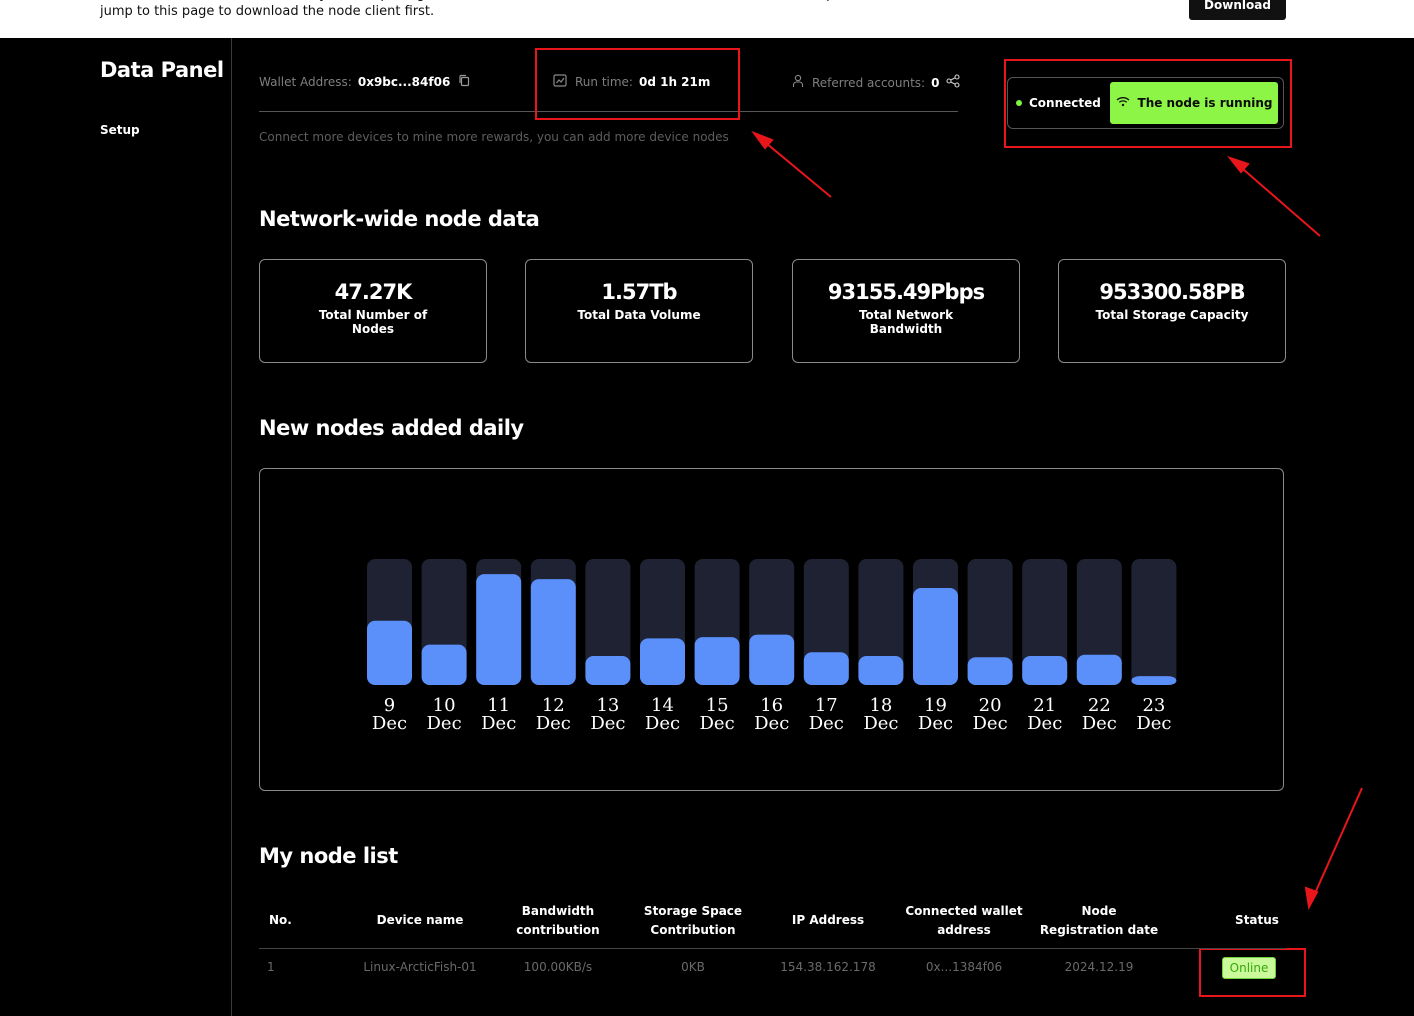 Image resolution: width=1414 pixels, height=1016 pixels. Describe the element at coordinates (558, 967) in the screenshot. I see `cell-bandwidth: 100.00KB/s` at that location.